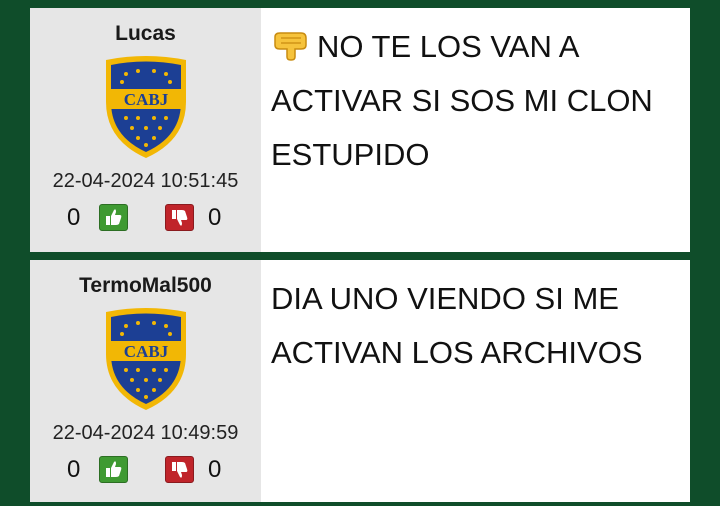 The image size is (720, 506). Describe the element at coordinates (145, 286) in the screenshot. I see `username: TermoMal500` at that location.